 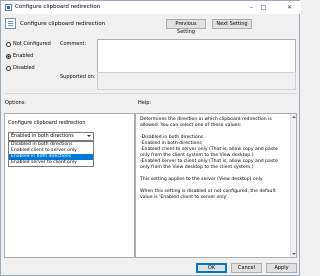 I want to click on redirection-select: Enabled in both directions, so click(x=51, y=136).